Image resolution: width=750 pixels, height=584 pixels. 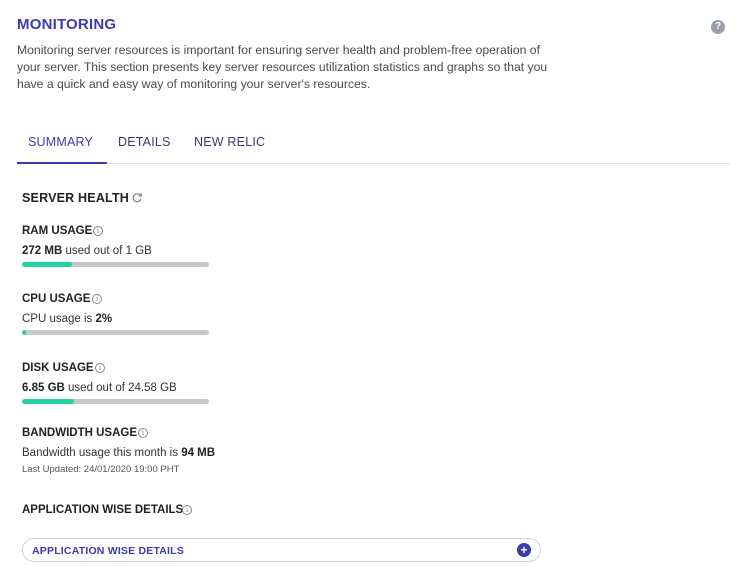 I want to click on application-wise-title: APPLICATION WISE DETAILS, so click(x=103, y=510).